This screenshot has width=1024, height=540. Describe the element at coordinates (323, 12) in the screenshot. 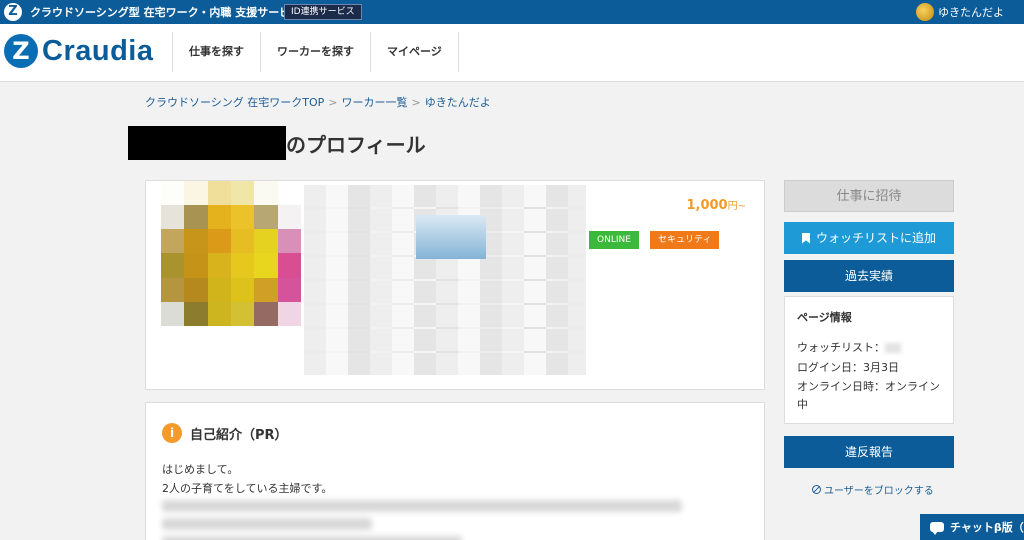

I see `id-link-badge: ID連携サービス` at that location.